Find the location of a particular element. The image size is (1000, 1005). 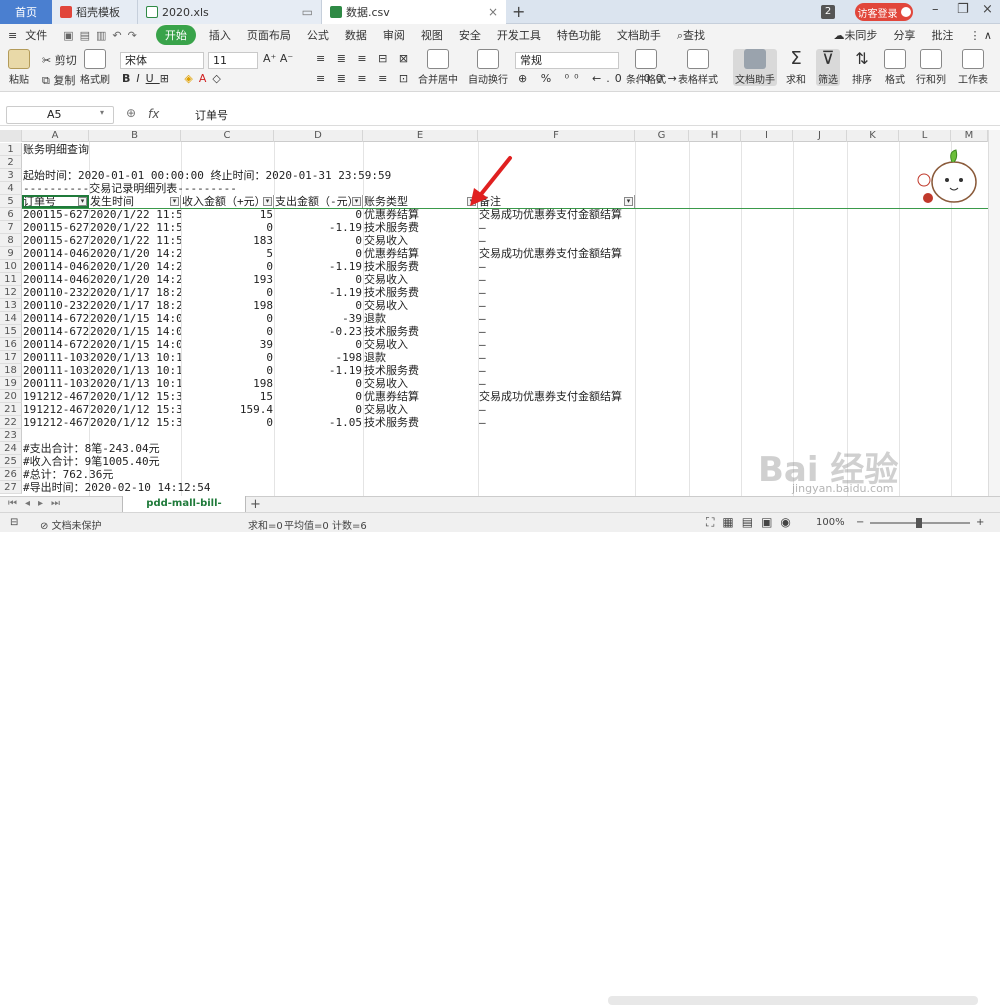

copy-button: ⧉ 复制 is located at coordinates (58, 80).